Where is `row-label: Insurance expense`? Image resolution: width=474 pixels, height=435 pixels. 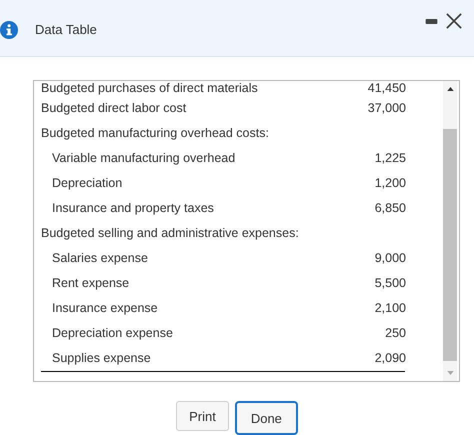
row-label: Insurance expense is located at coordinates (105, 307).